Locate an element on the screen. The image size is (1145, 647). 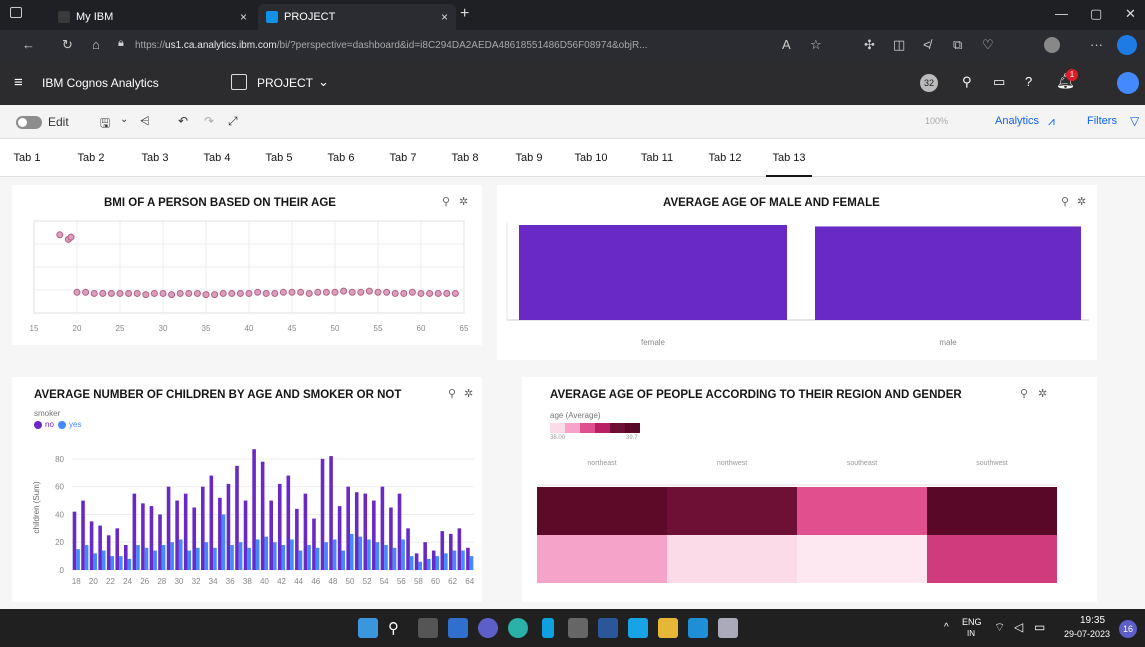
edge-browser-icon is located at coordinates (518, 628).